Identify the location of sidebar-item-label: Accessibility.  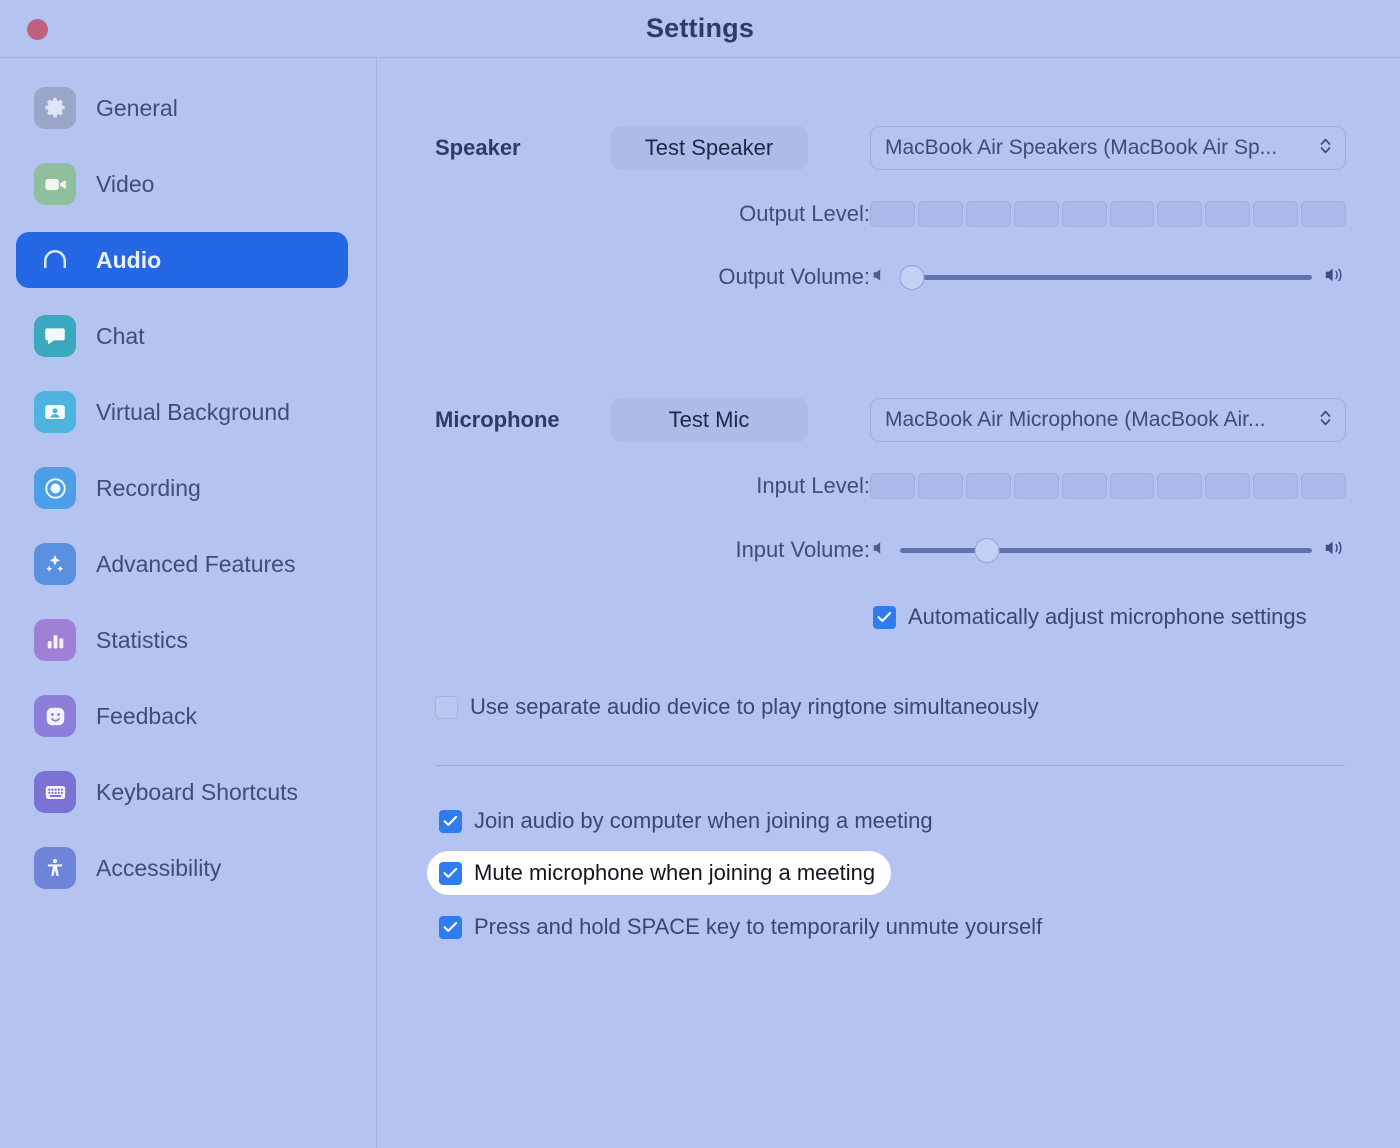
(159, 867).